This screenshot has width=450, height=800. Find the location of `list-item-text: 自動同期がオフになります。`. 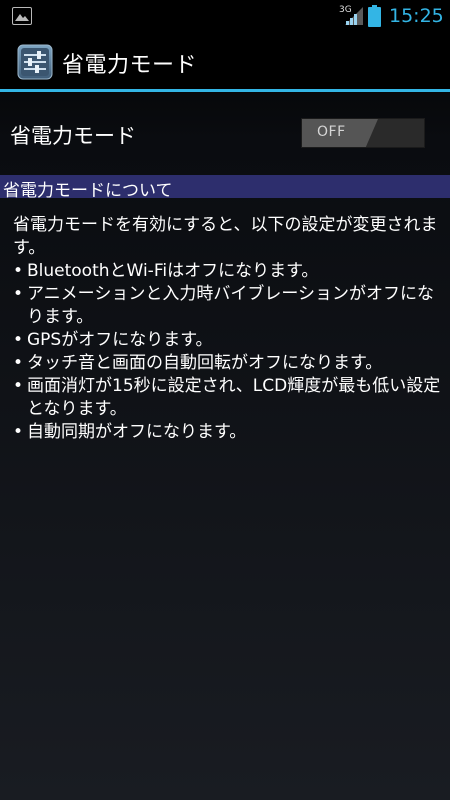

list-item-text: 自動同期がオフになります。 is located at coordinates (137, 432).